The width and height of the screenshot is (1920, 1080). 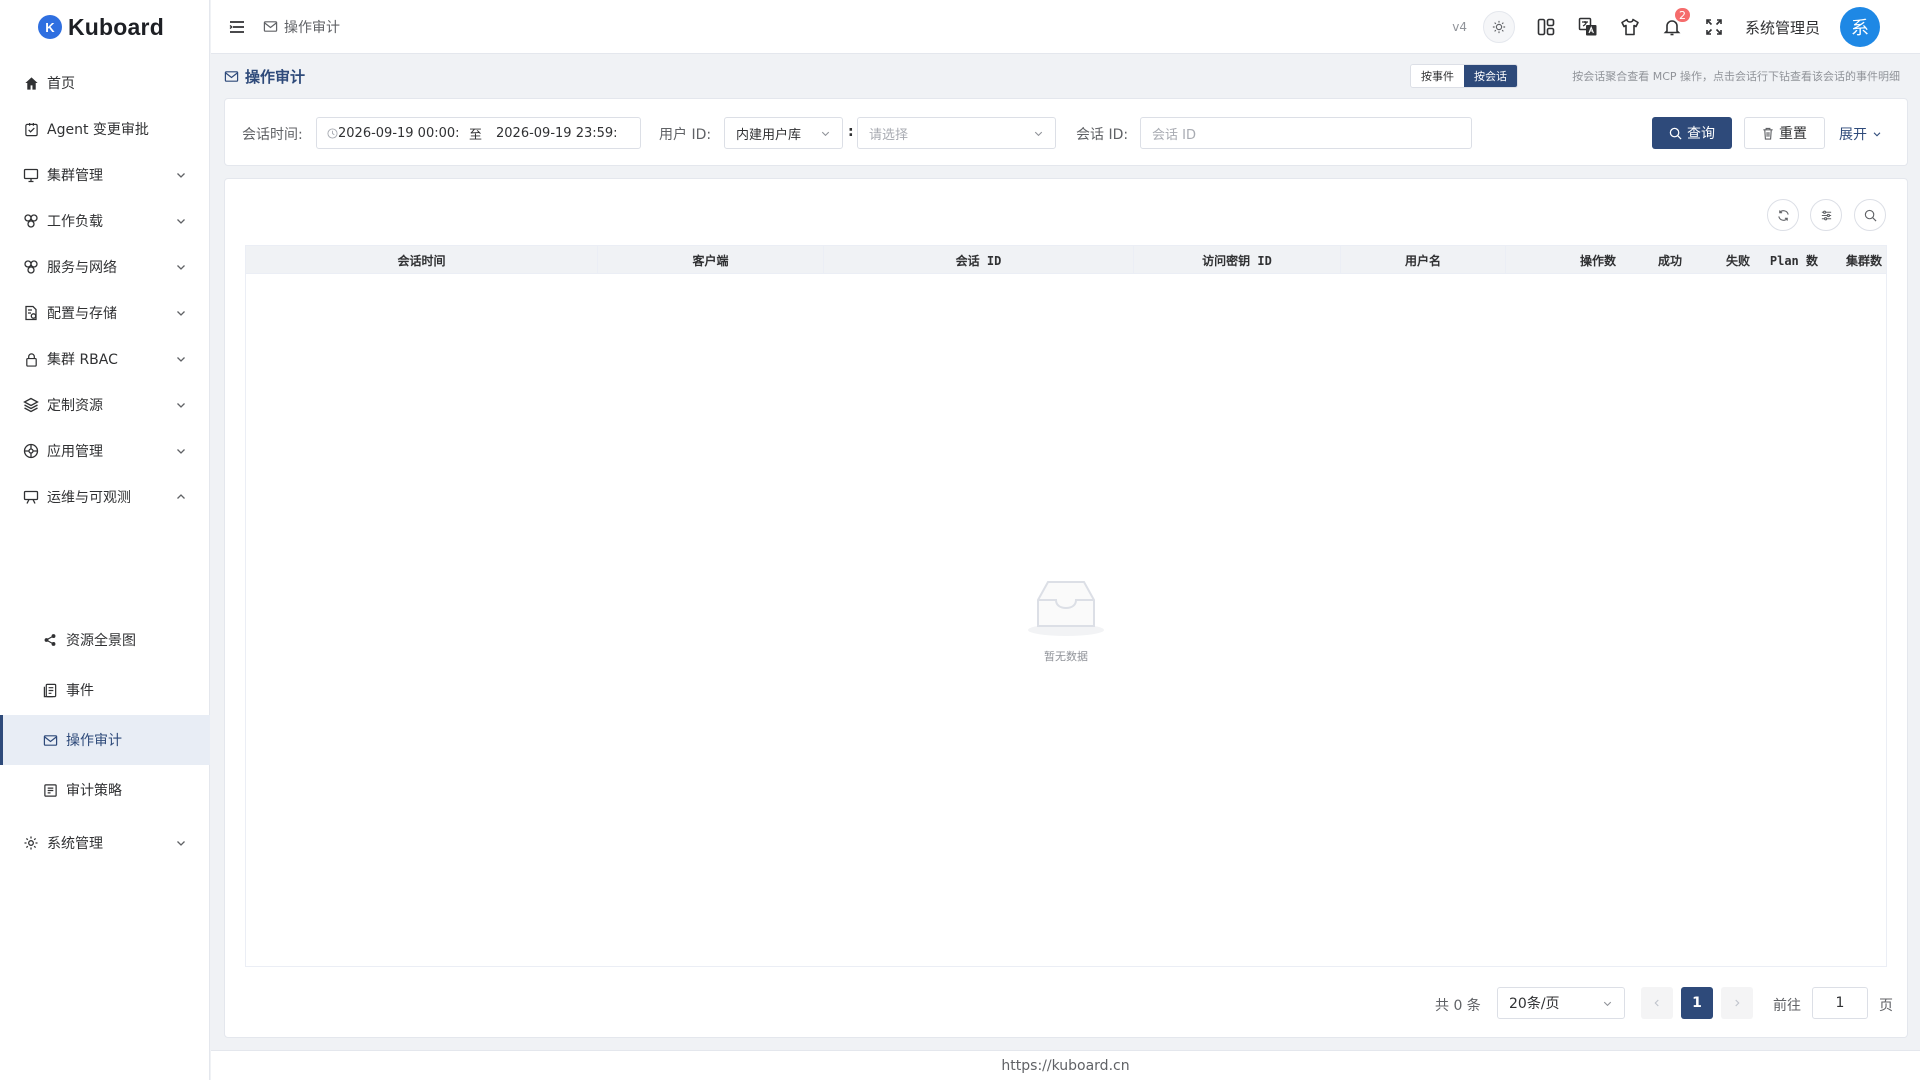 I want to click on user-select-placeholder: 请选择, so click(x=889, y=135).